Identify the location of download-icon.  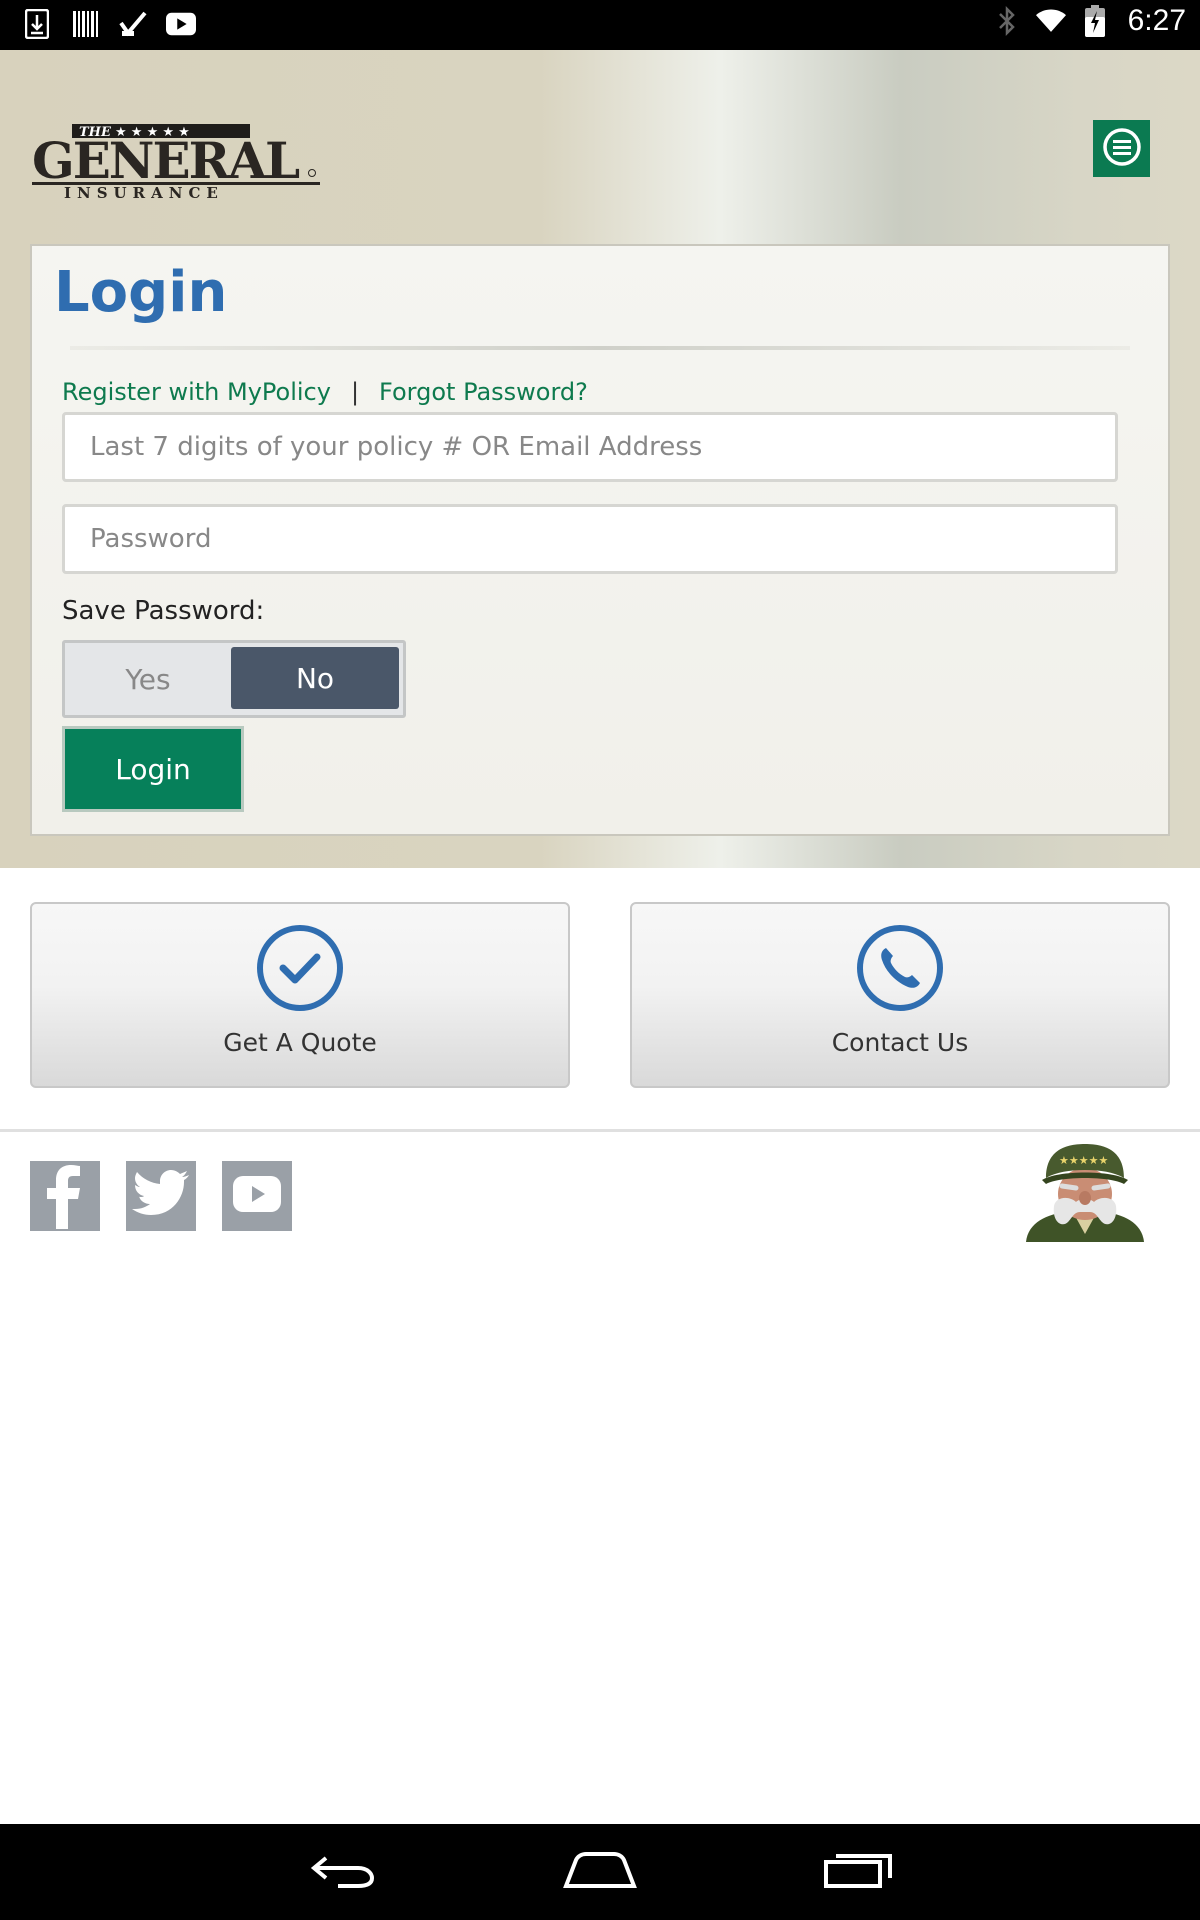
(37, 24).